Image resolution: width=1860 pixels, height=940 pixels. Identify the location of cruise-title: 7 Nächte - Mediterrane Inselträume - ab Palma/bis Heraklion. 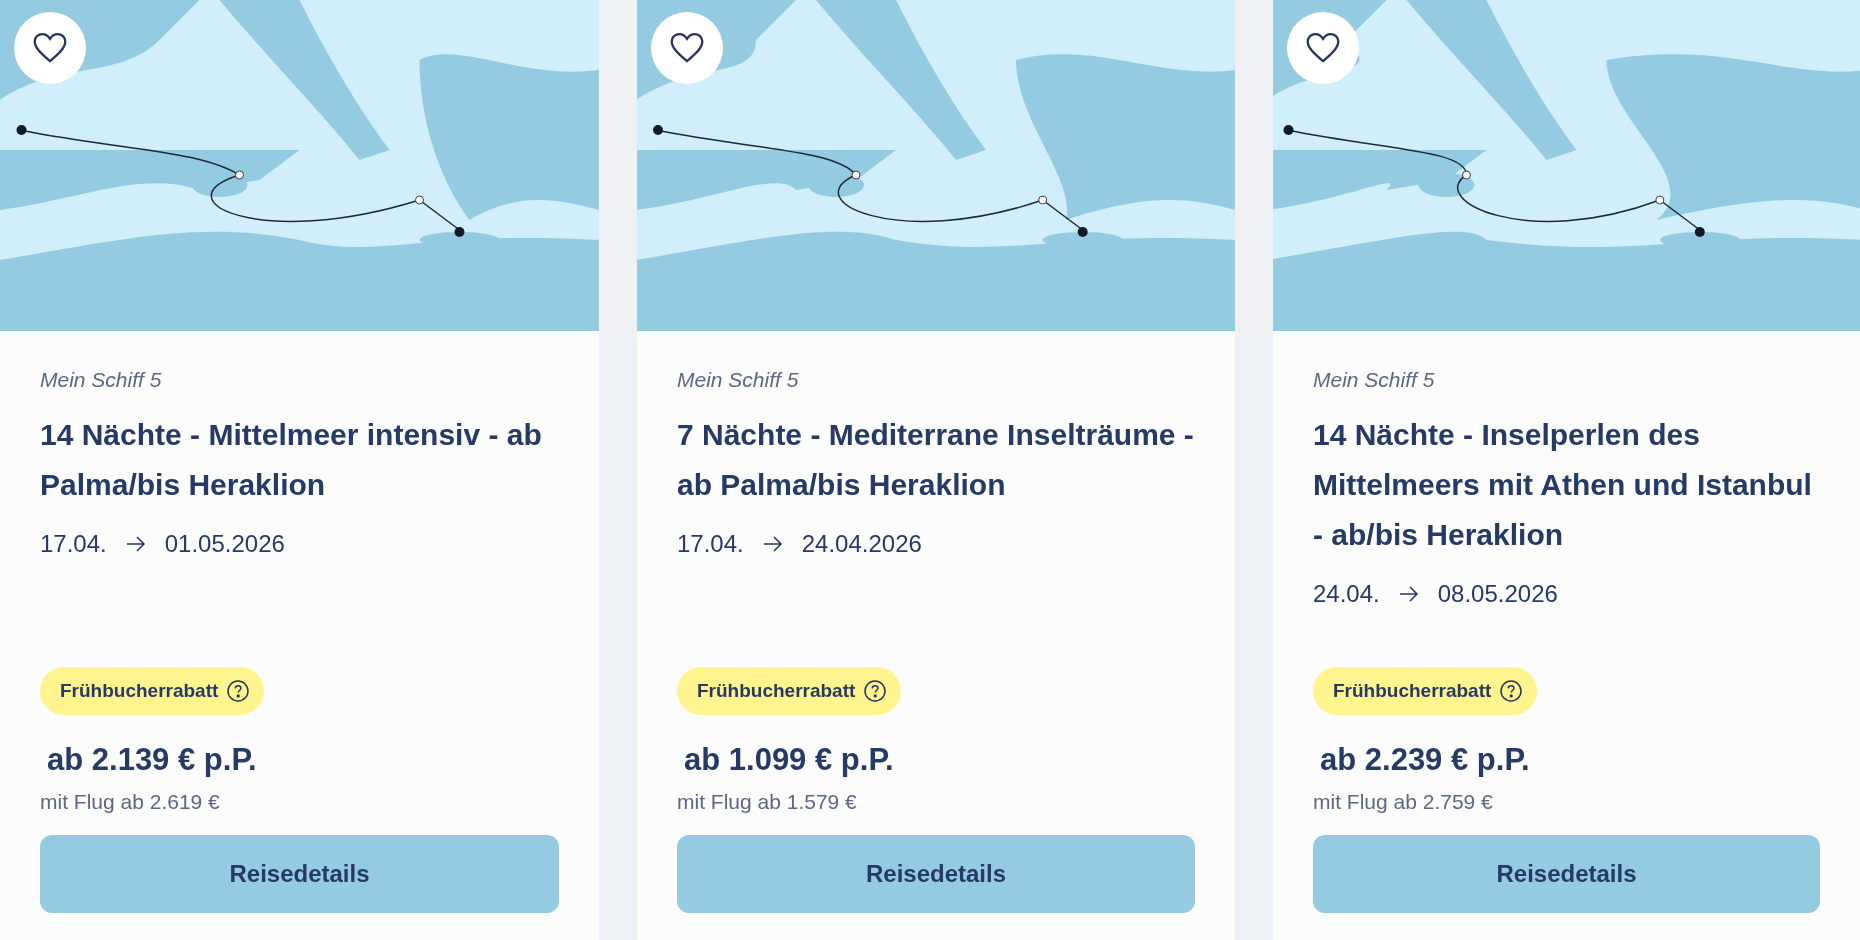
(936, 459).